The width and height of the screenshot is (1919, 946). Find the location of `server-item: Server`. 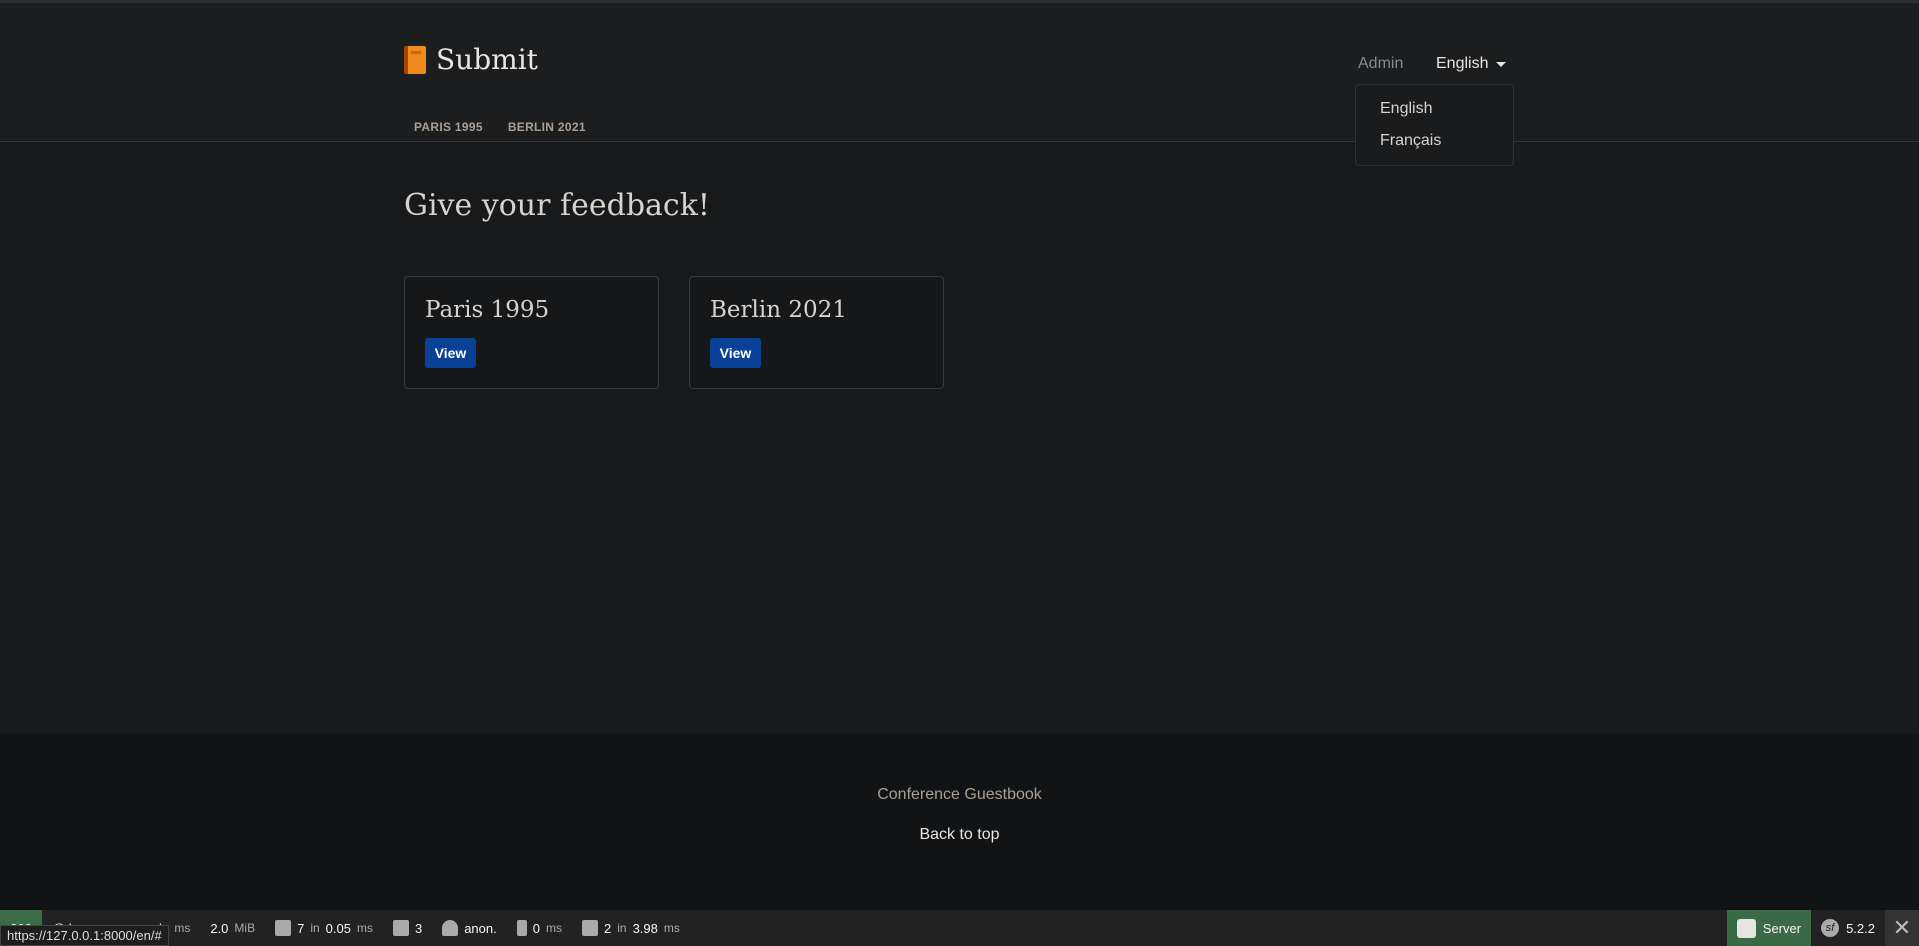

server-item: Server is located at coordinates (1769, 928).